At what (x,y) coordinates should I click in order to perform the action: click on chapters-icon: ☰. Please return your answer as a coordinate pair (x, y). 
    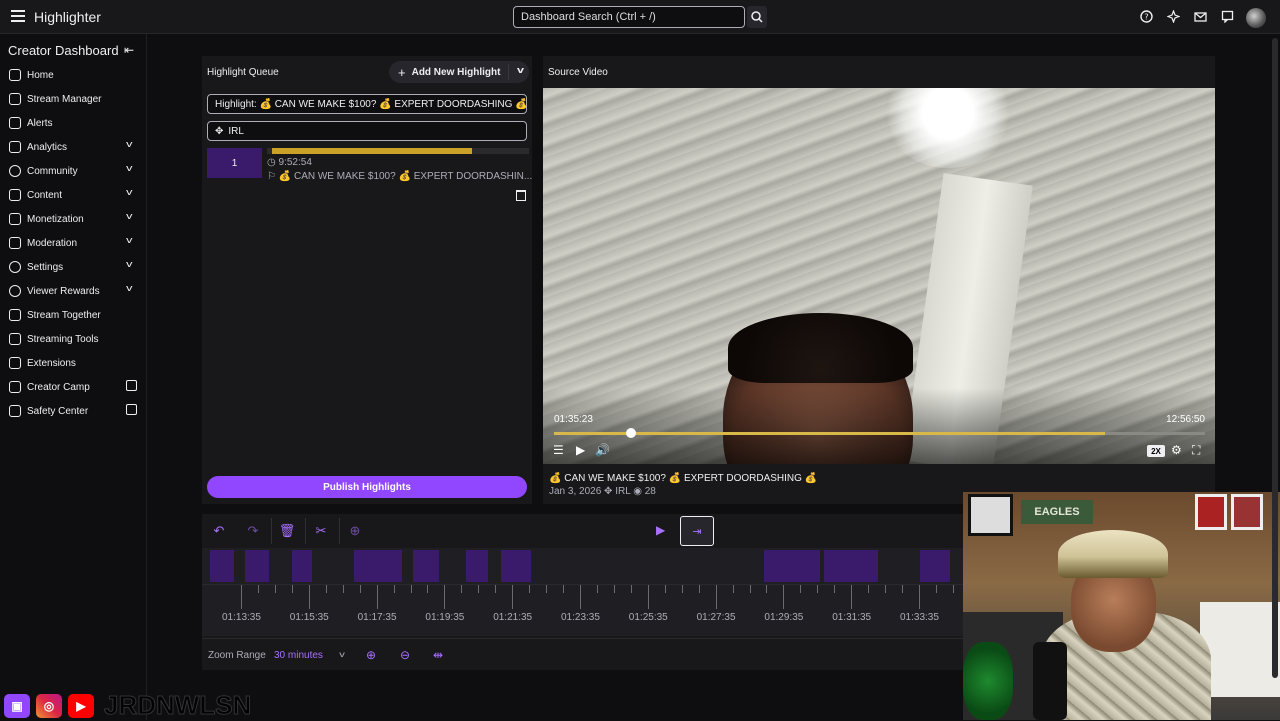
    Looking at the image, I should click on (558, 450).